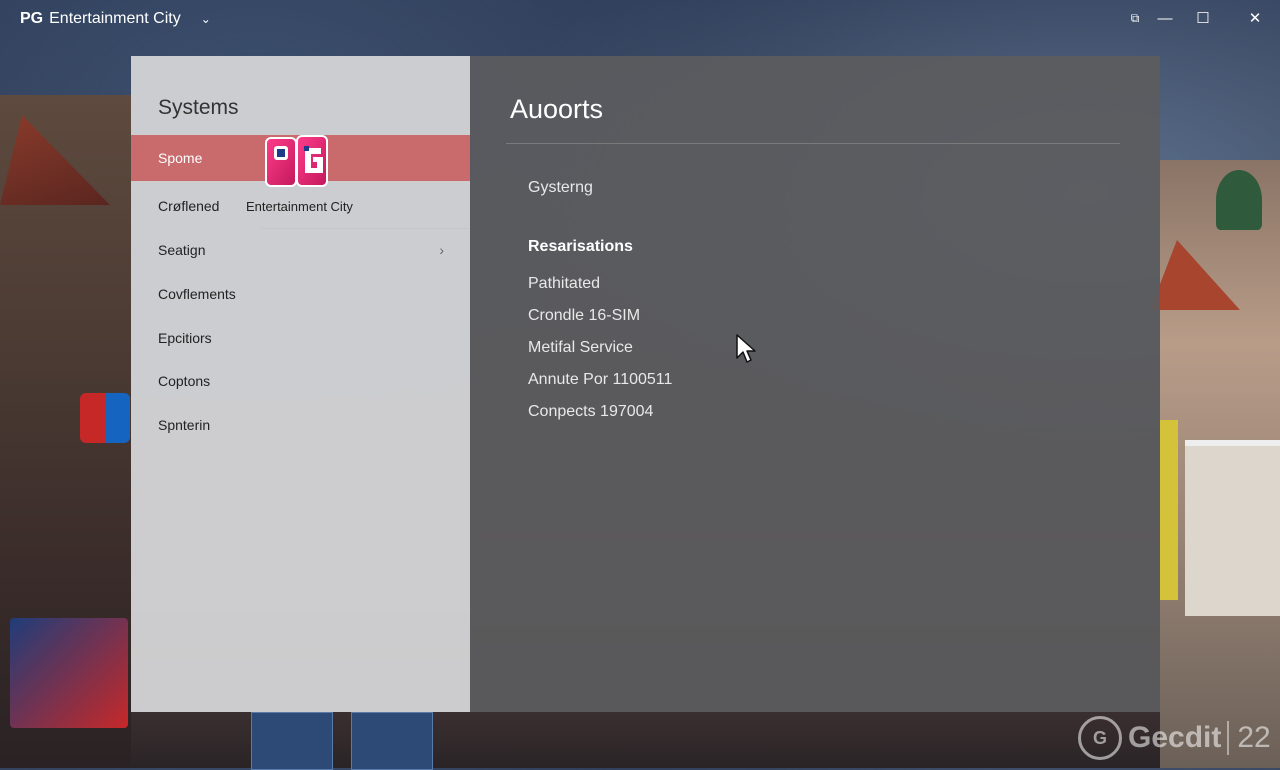 The width and height of the screenshot is (1280, 770). Describe the element at coordinates (1100, 738) in the screenshot. I see `watermark-logo-icon: G` at that location.